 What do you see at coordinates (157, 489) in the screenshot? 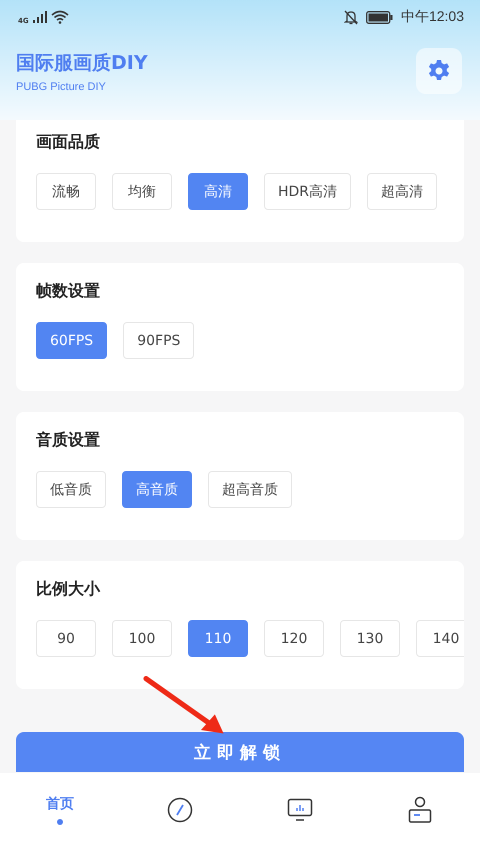
I see `option-chip: 高音质` at bounding box center [157, 489].